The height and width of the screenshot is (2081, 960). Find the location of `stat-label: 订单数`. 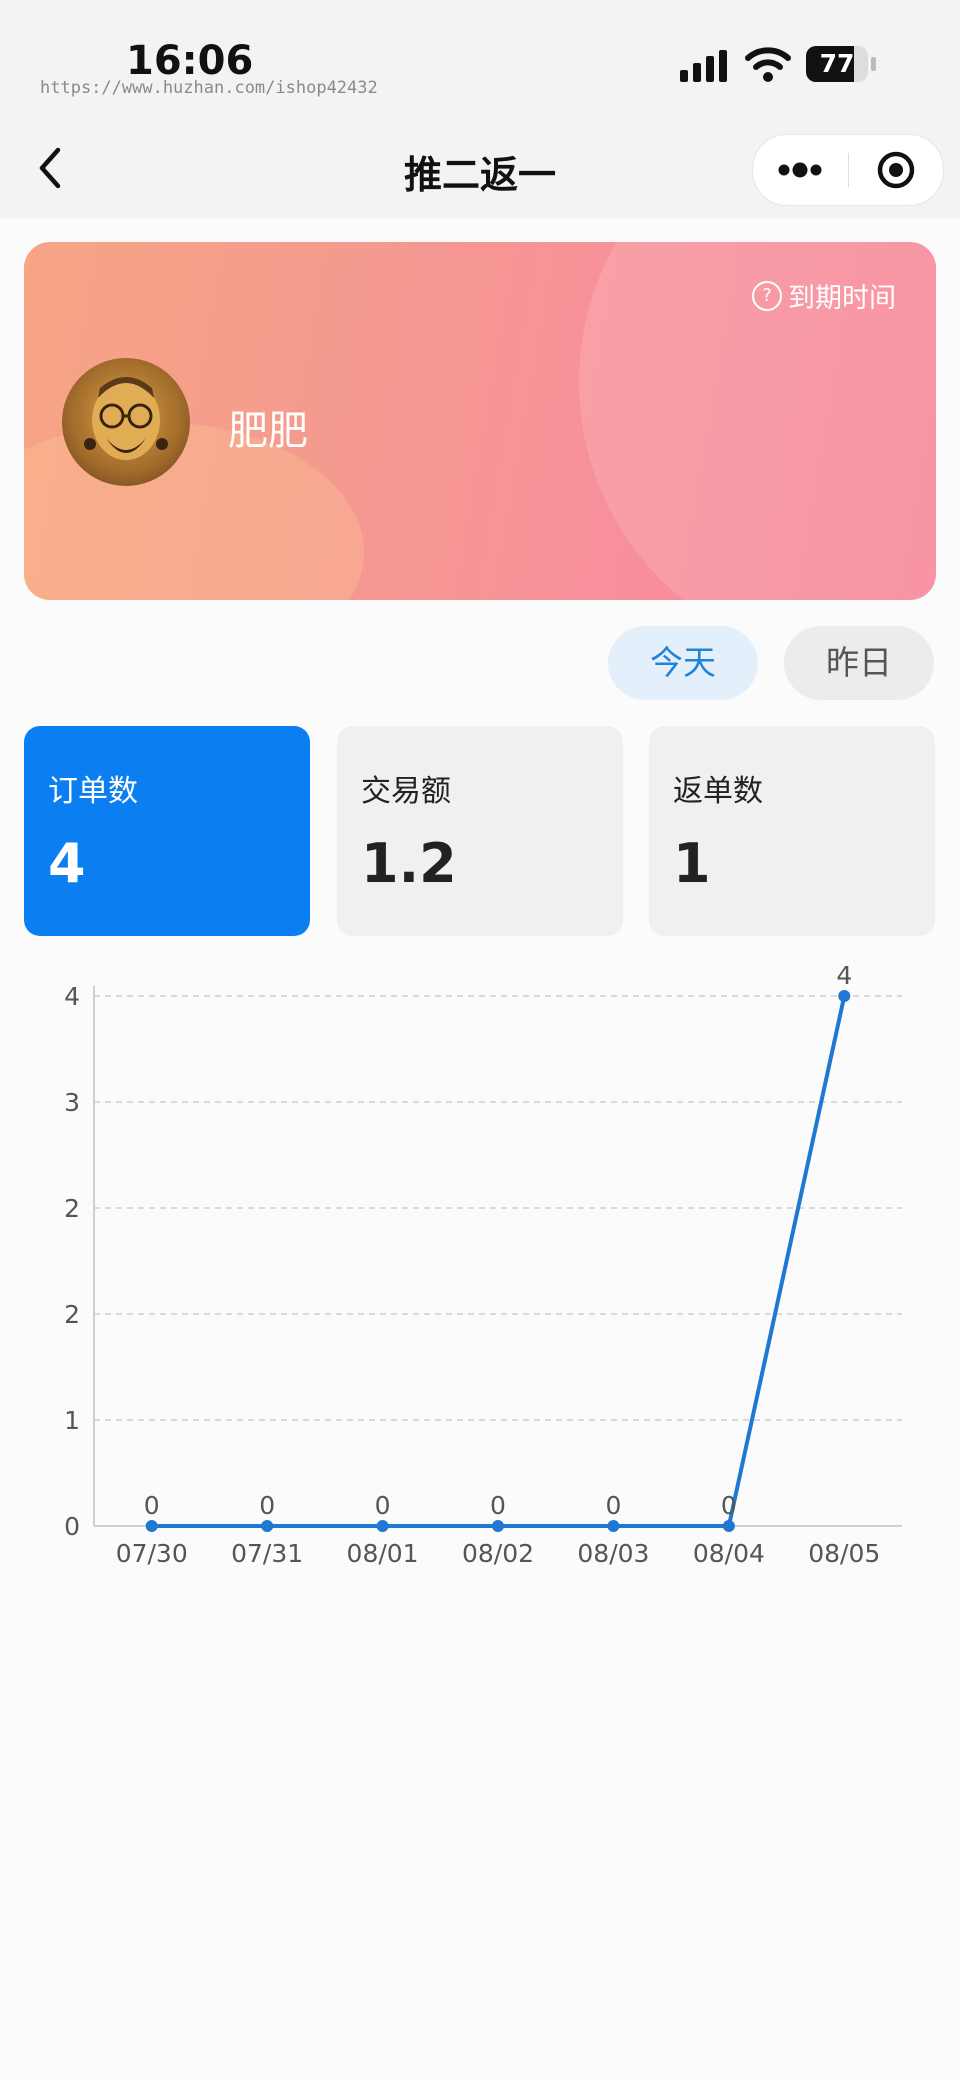

stat-label: 订单数 is located at coordinates (93, 791).